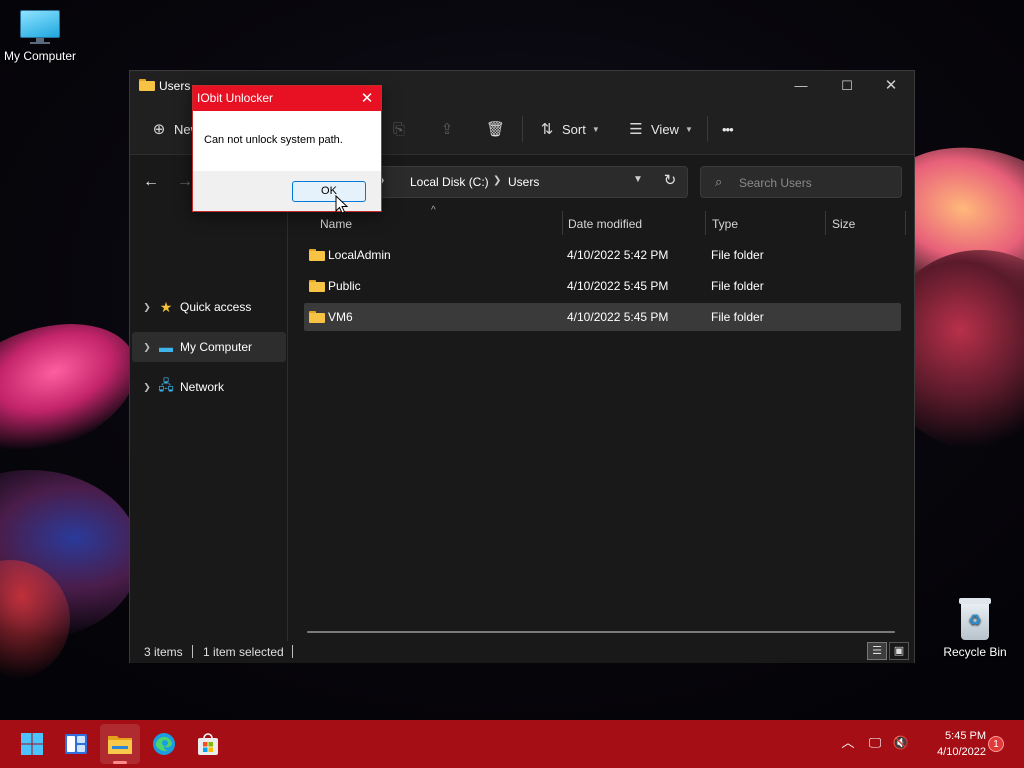 This screenshot has height=768, width=1024. I want to click on desktop-icon-my-computer: My Computer, so click(40, 36).